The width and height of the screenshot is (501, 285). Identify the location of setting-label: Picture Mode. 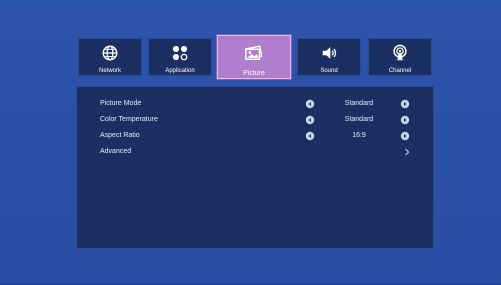
(121, 103).